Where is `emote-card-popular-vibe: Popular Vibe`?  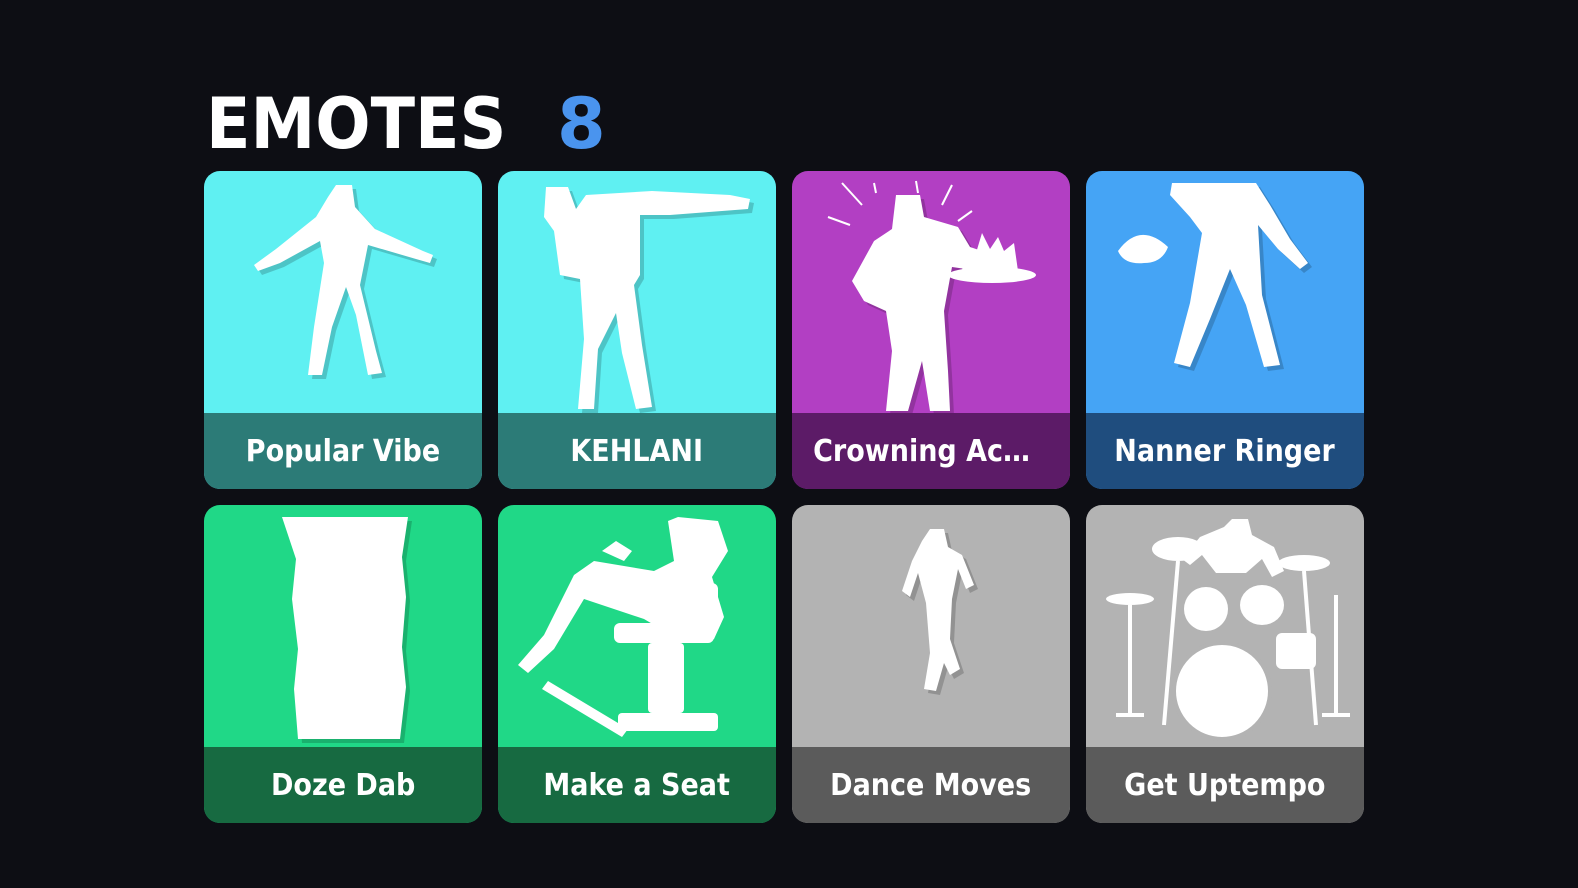 emote-card-popular-vibe: Popular Vibe is located at coordinates (343, 330).